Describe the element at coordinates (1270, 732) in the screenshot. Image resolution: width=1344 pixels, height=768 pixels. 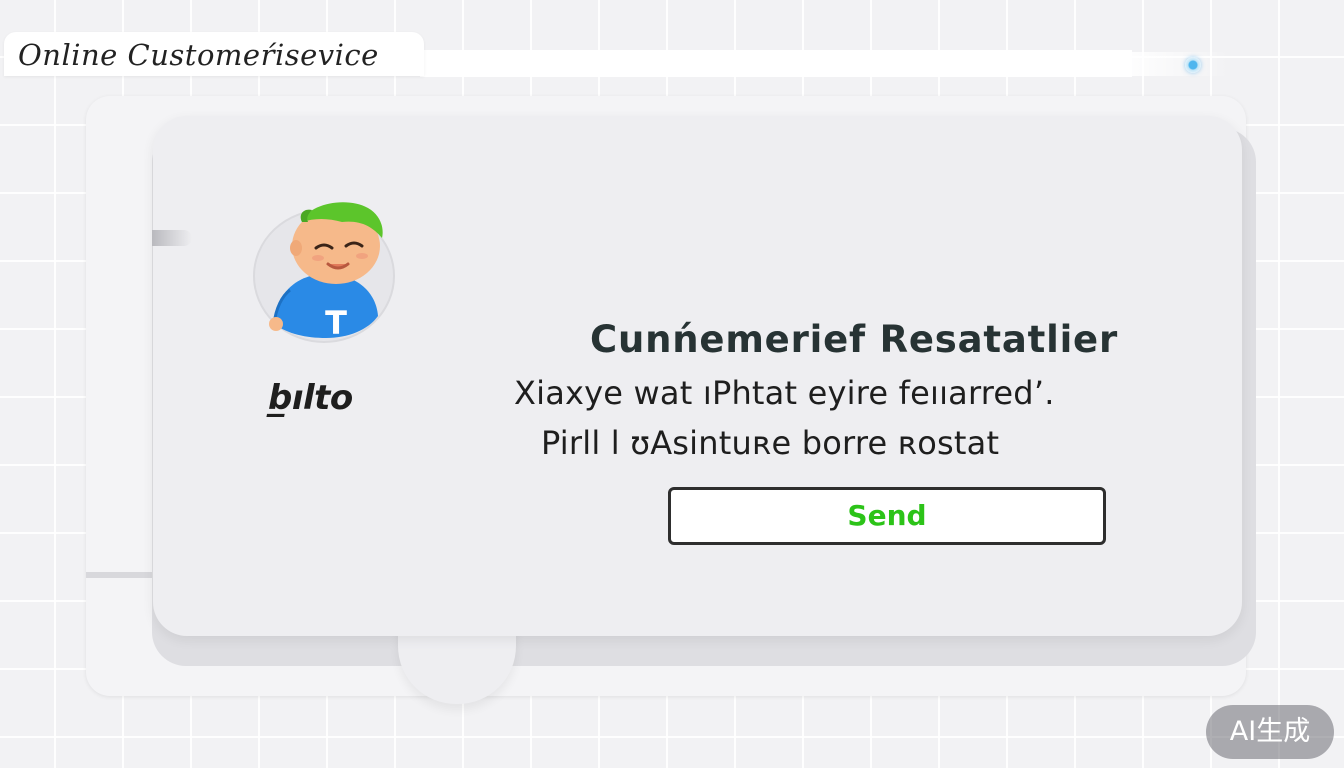
I see `ai-generated-watermark: AI生成` at that location.